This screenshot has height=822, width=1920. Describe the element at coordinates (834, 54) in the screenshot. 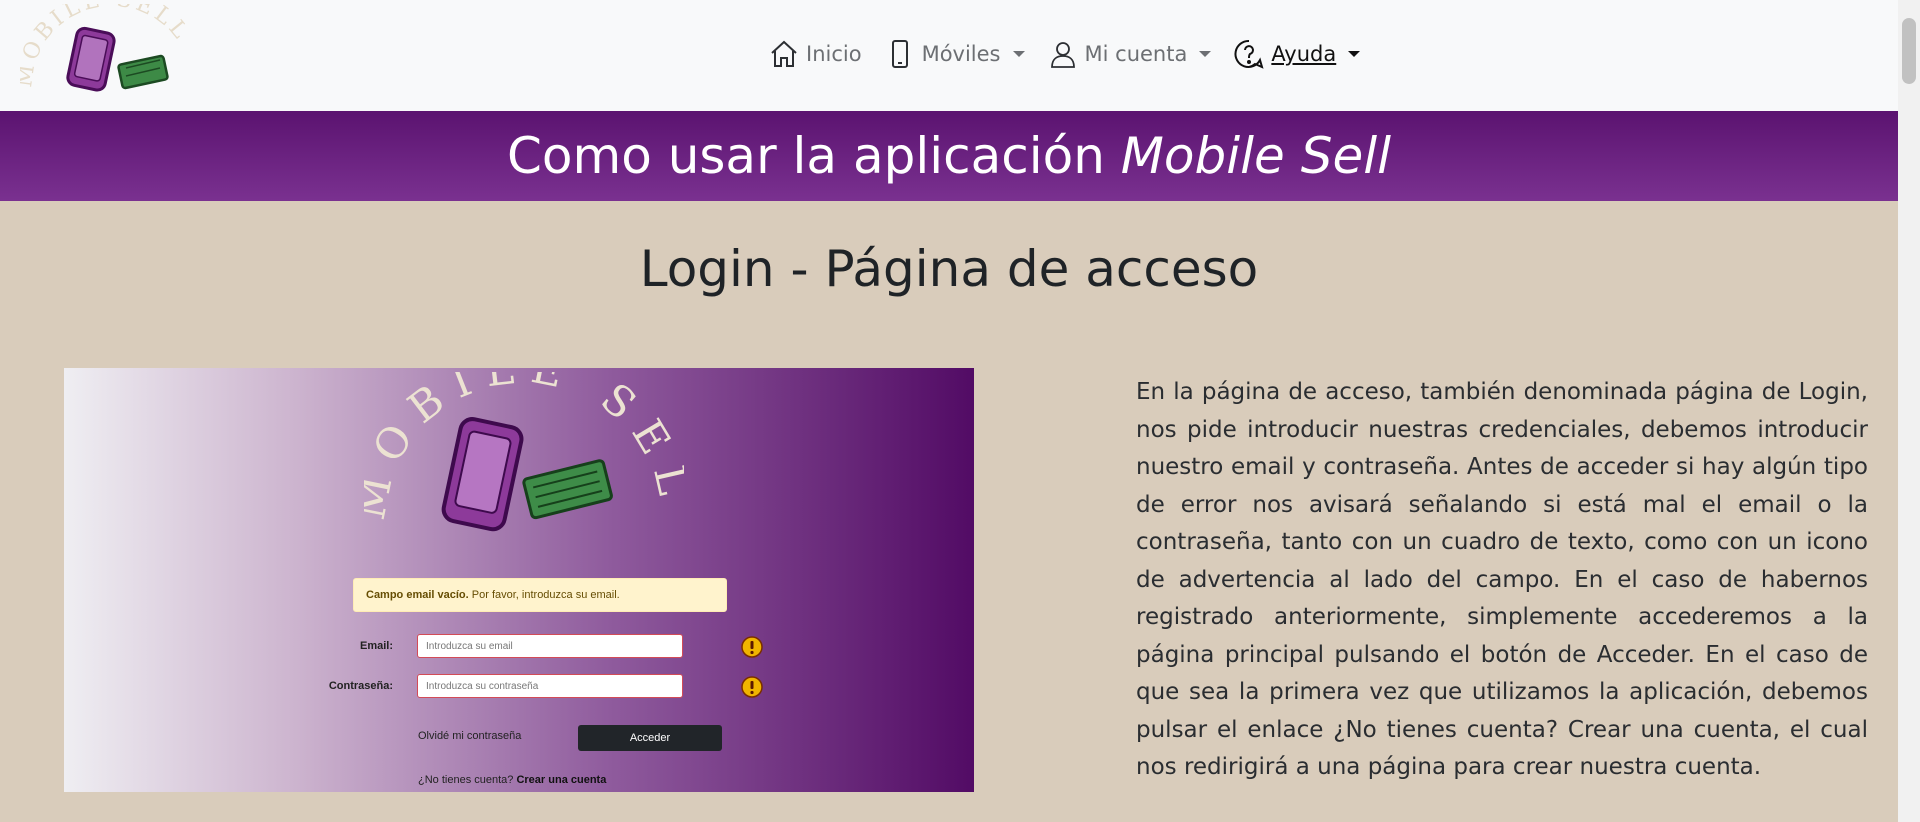

I see `nav-inicio-label: Inicio` at that location.